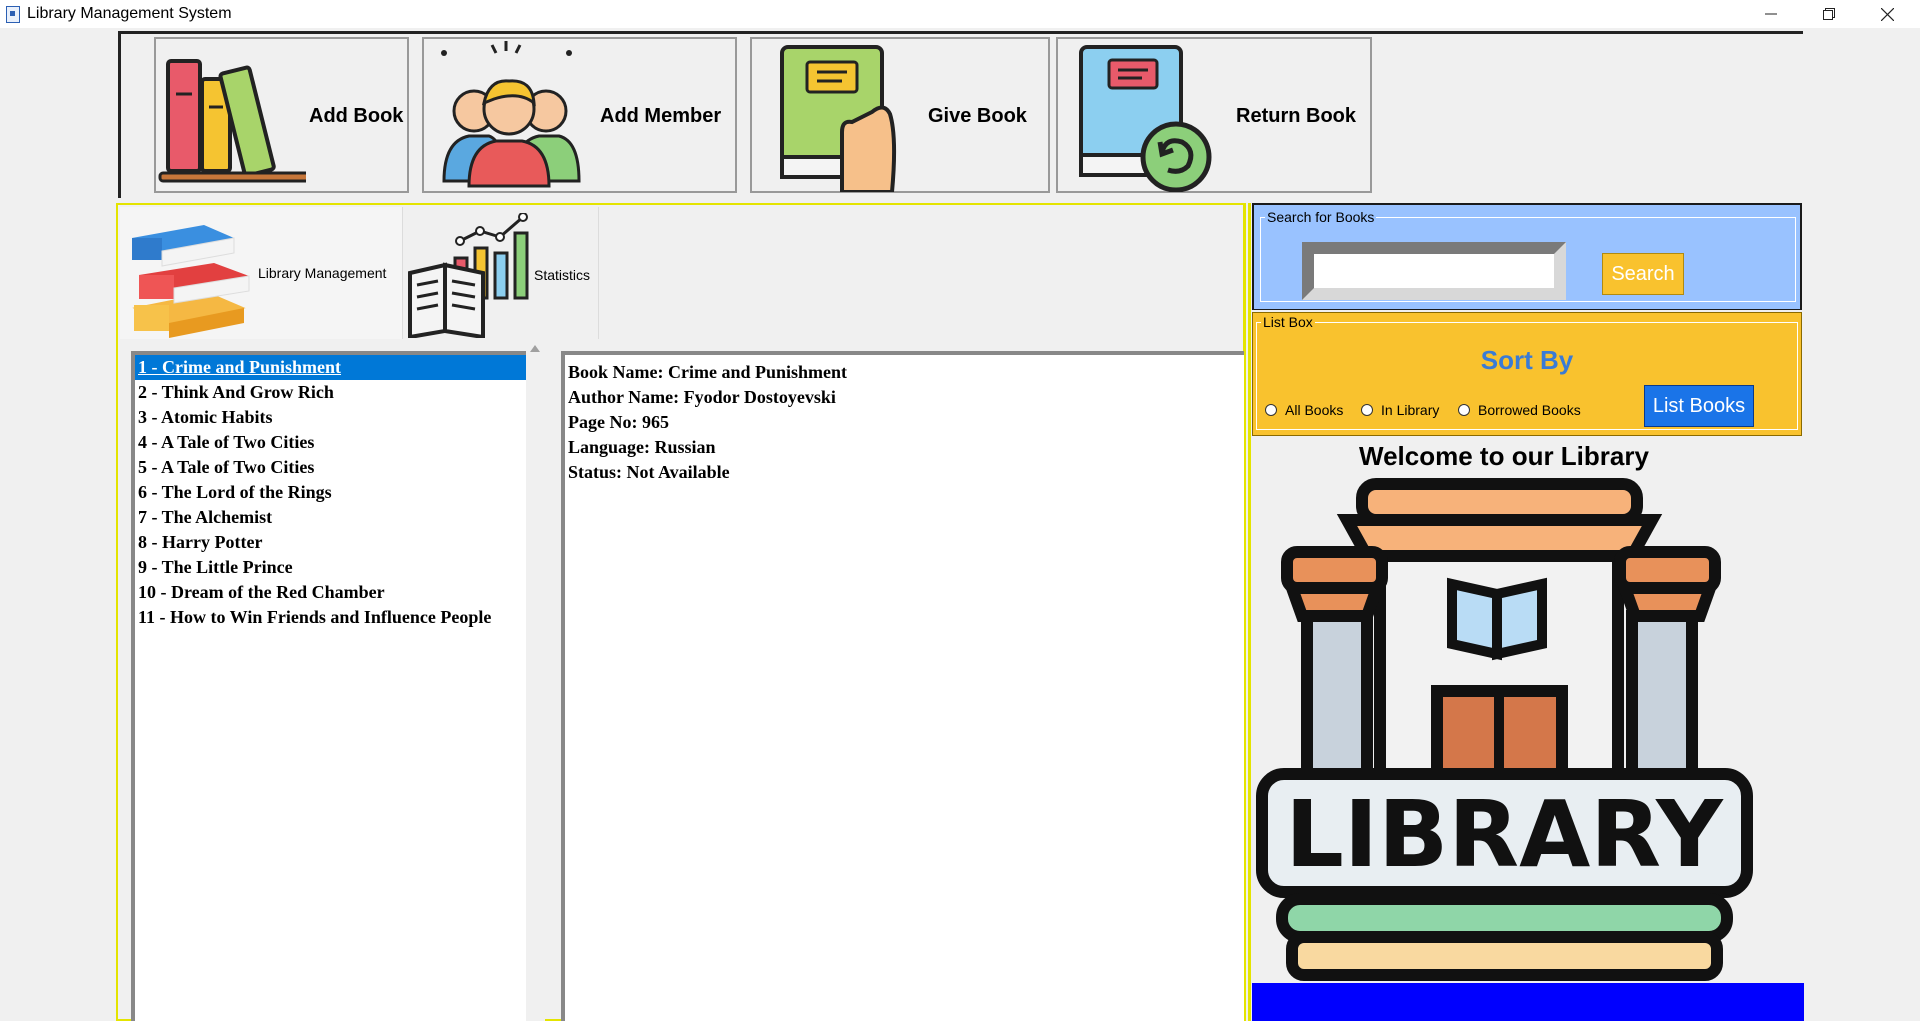 This screenshot has width=1920, height=1021. I want to click on list-item: 2 - Think And Grow Rich, so click(330, 392).